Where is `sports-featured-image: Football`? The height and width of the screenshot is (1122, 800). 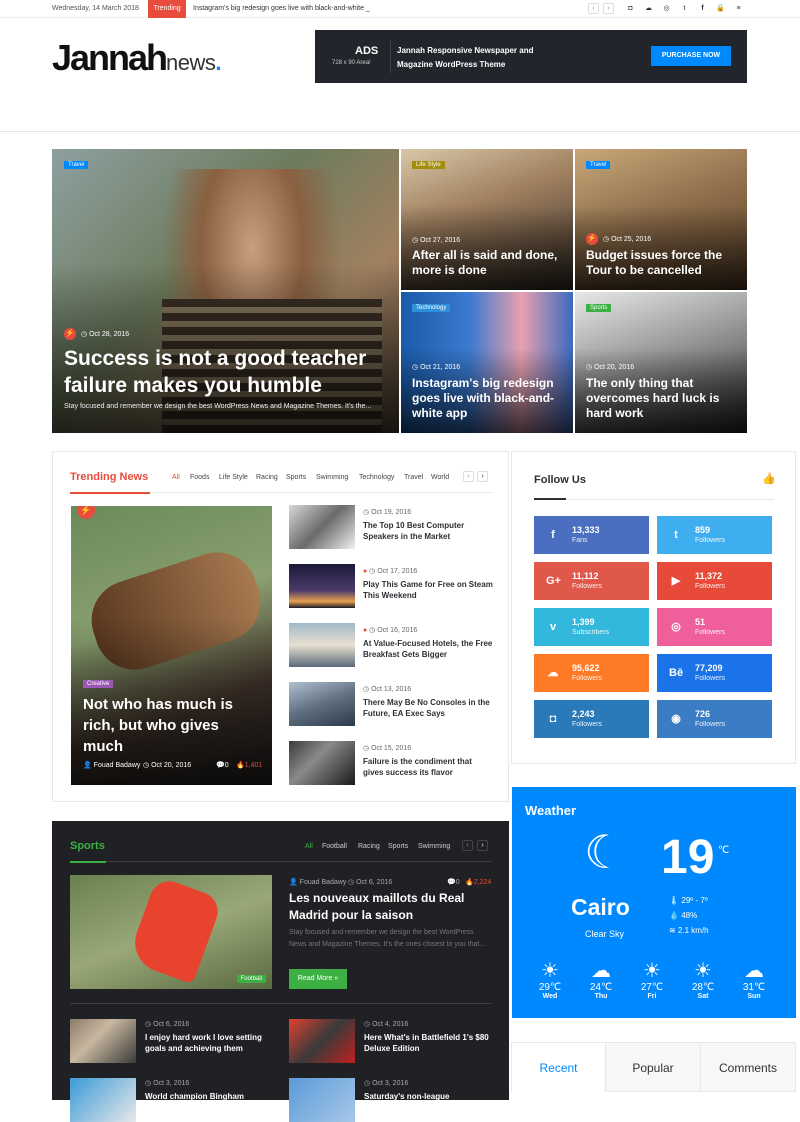
sports-featured-image: Football is located at coordinates (171, 932).